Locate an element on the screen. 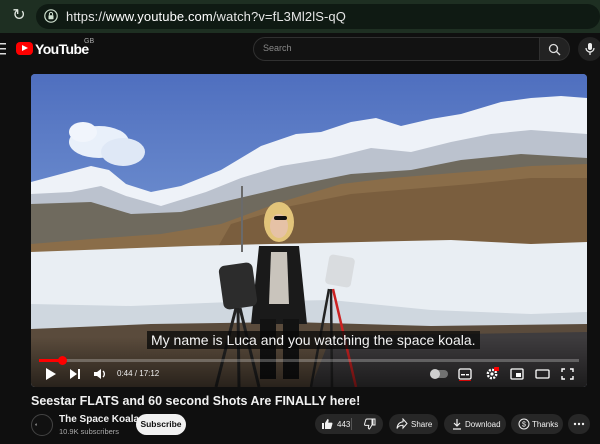 The height and width of the screenshot is (444, 600). masthead: YouTube GB Search is located at coordinates (300, 49).